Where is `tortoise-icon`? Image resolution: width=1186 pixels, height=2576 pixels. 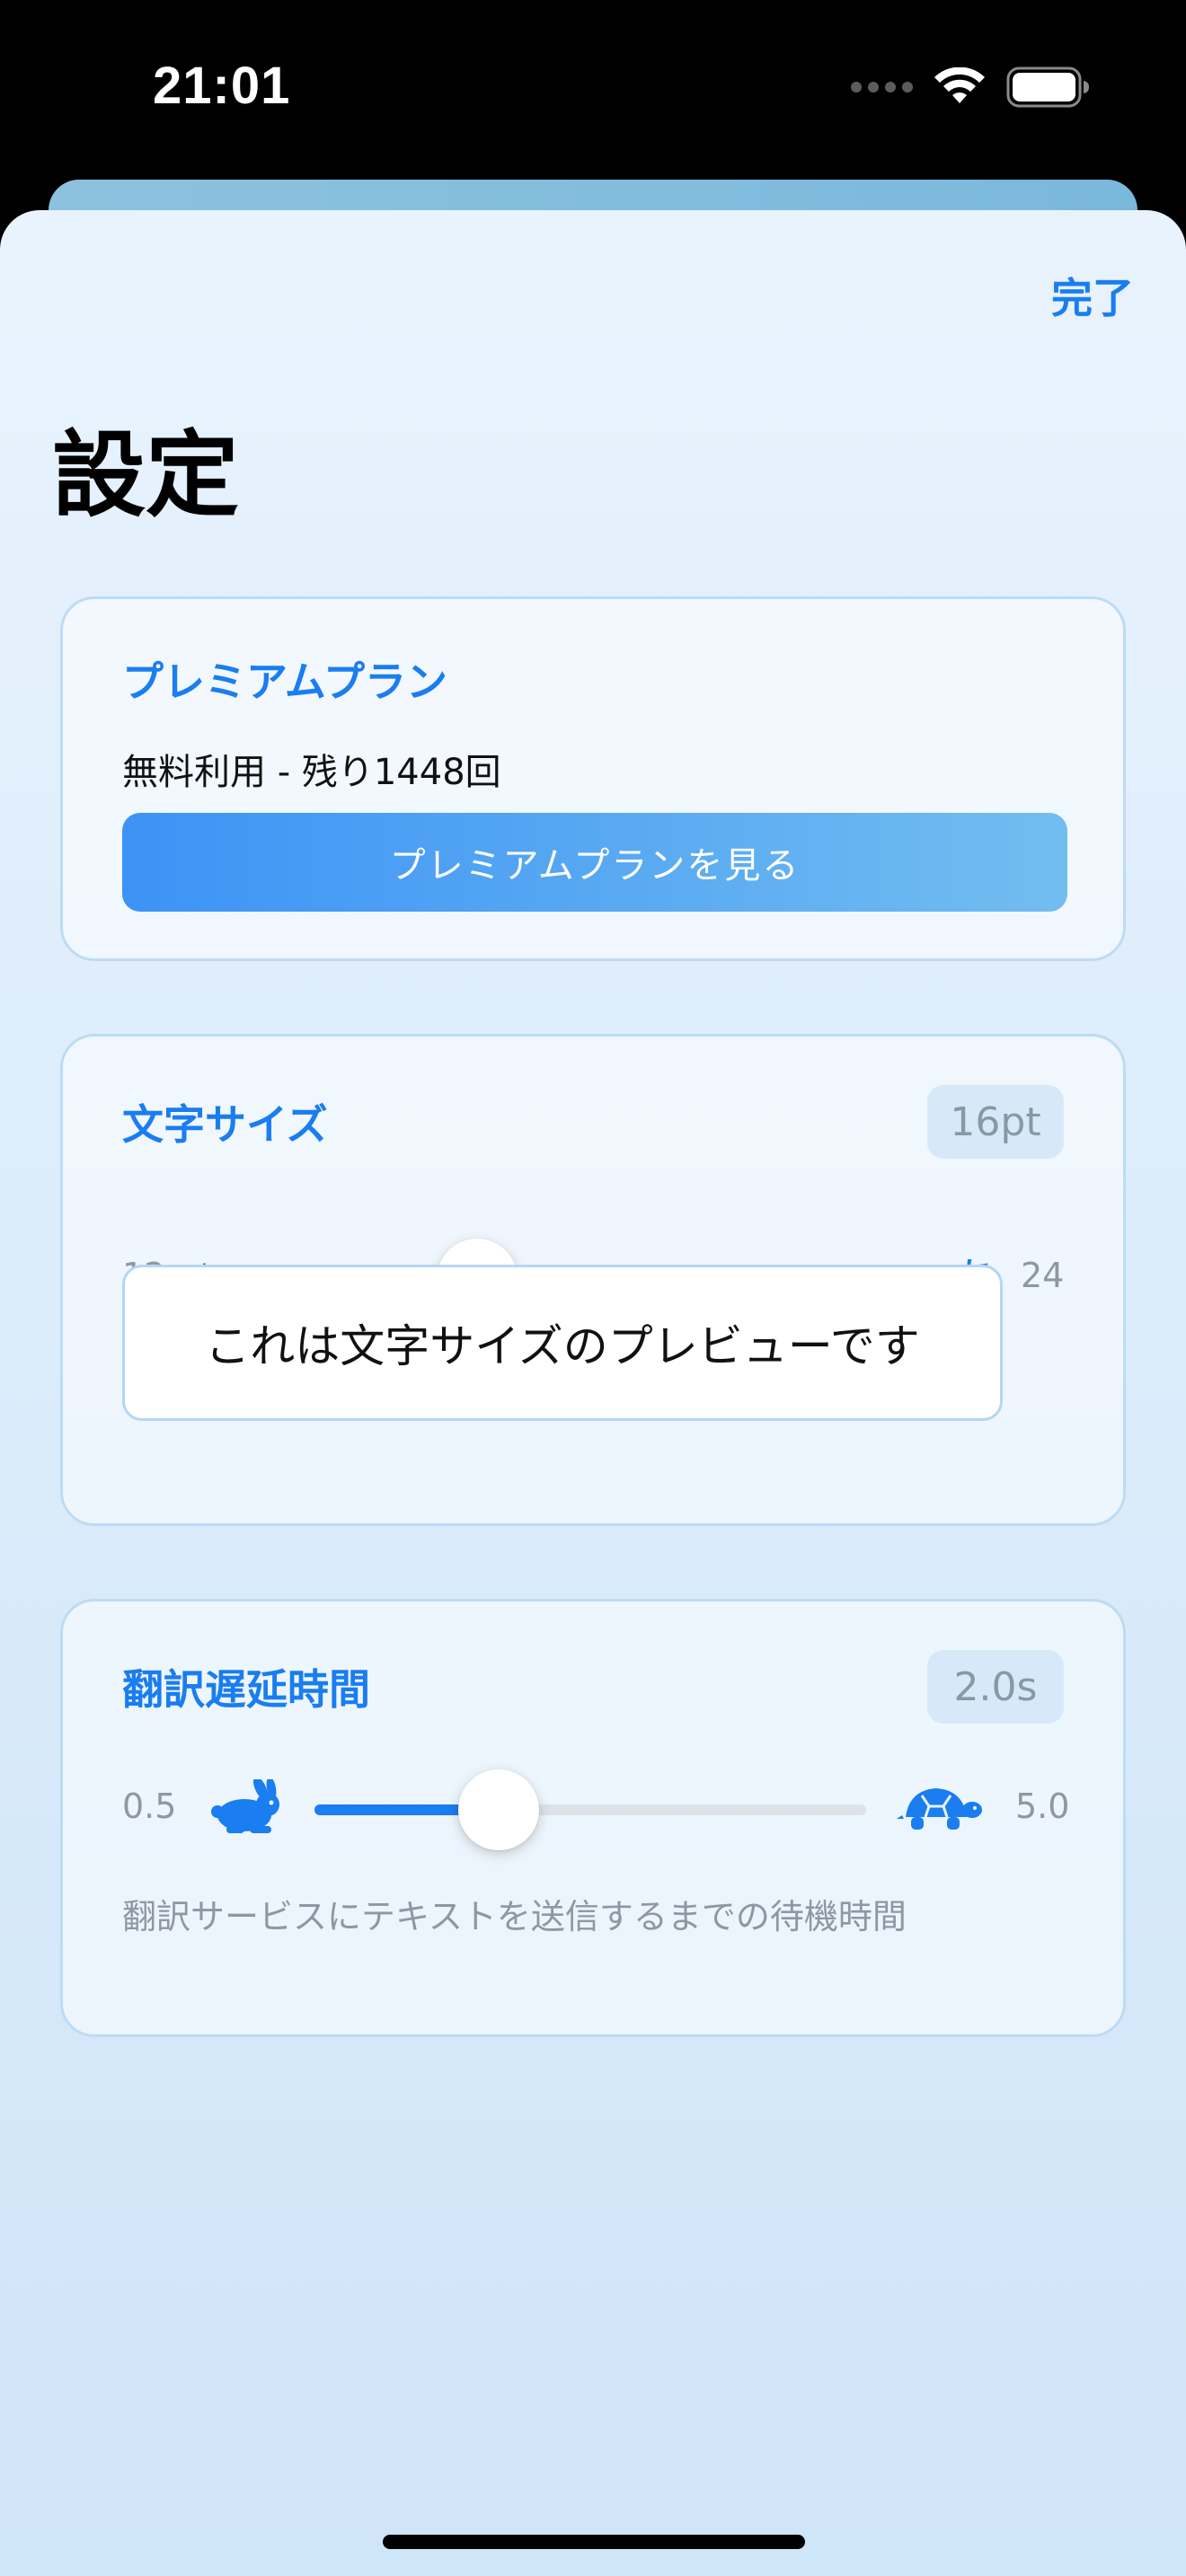 tortoise-icon is located at coordinates (939, 1809).